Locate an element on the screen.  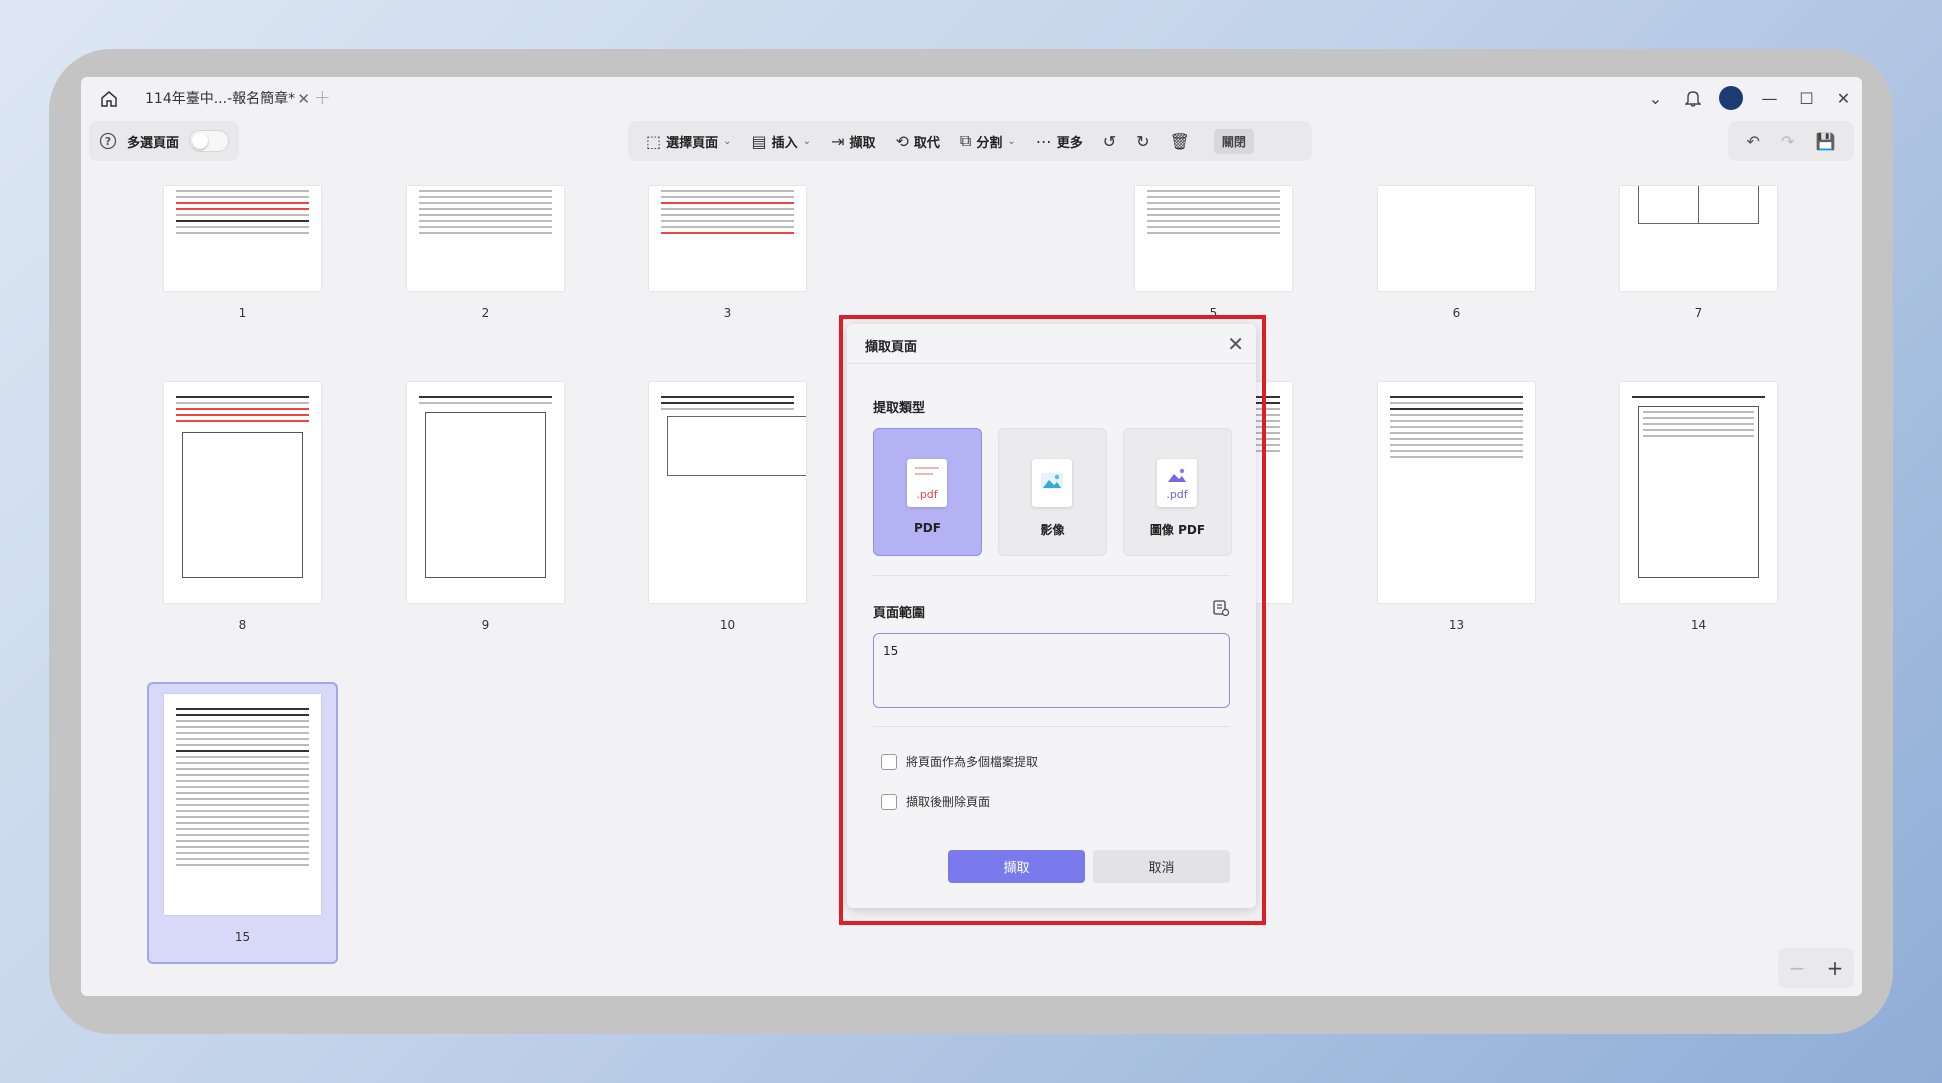
type-option-image: 影像 is located at coordinates (1052, 492).